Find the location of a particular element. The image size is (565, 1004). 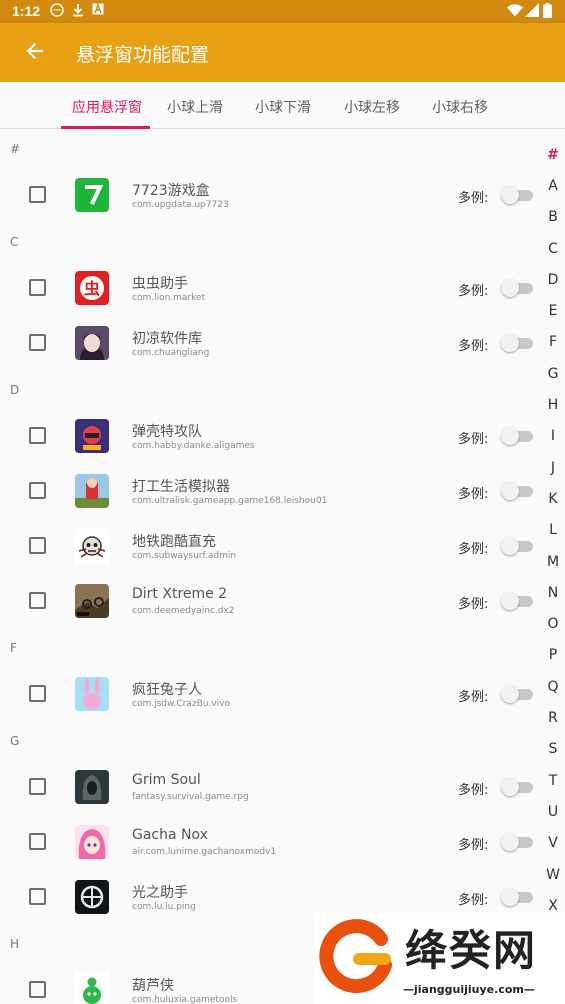

app-package: com.habby.danke.aligames is located at coordinates (193, 446).